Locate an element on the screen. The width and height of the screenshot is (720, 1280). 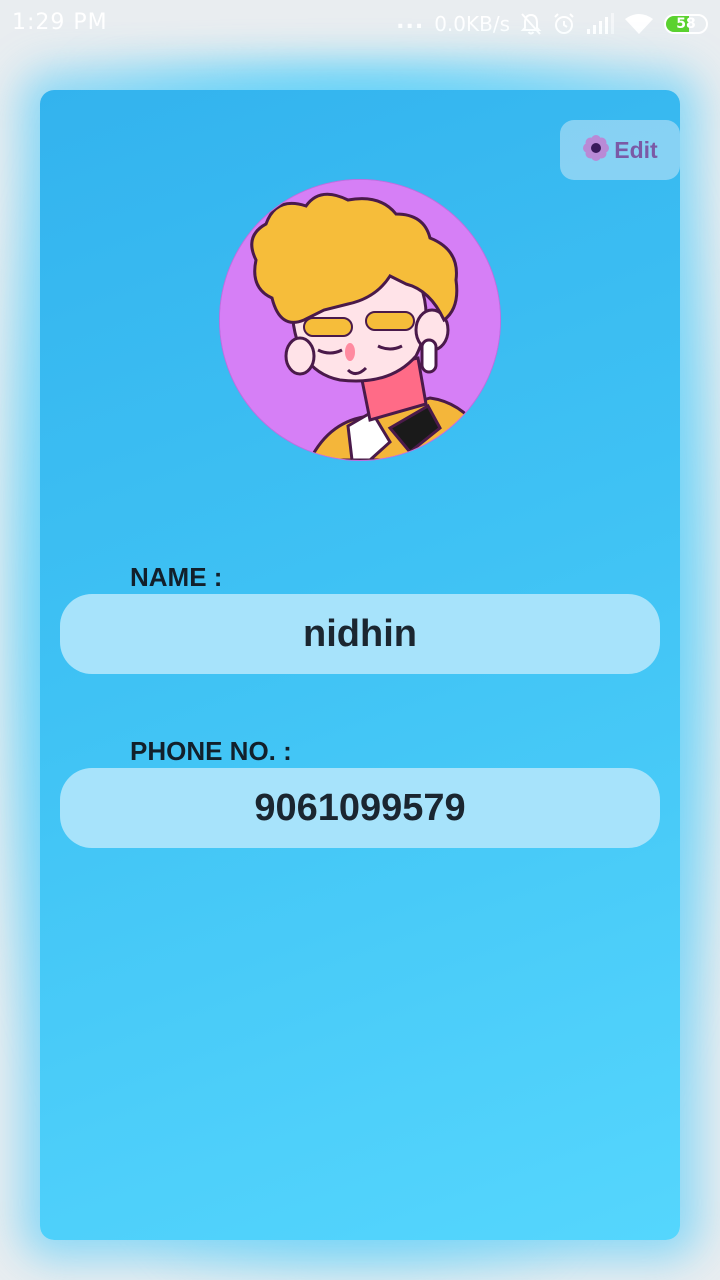
avatar is located at coordinates (360, 320).